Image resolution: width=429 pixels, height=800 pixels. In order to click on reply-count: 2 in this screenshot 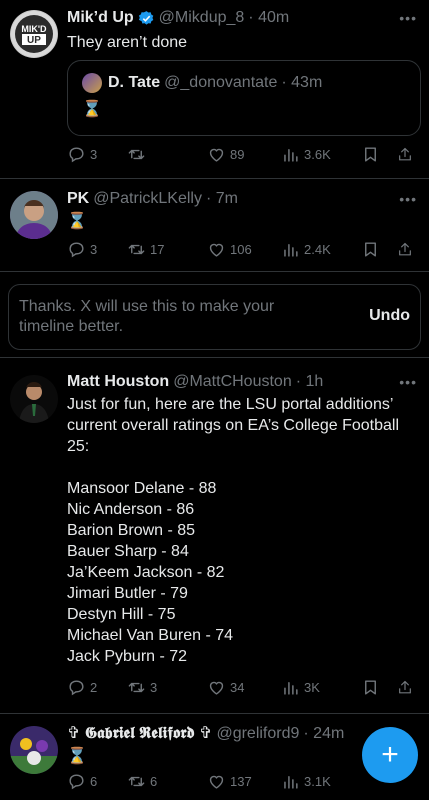, I will do `click(94, 687)`.